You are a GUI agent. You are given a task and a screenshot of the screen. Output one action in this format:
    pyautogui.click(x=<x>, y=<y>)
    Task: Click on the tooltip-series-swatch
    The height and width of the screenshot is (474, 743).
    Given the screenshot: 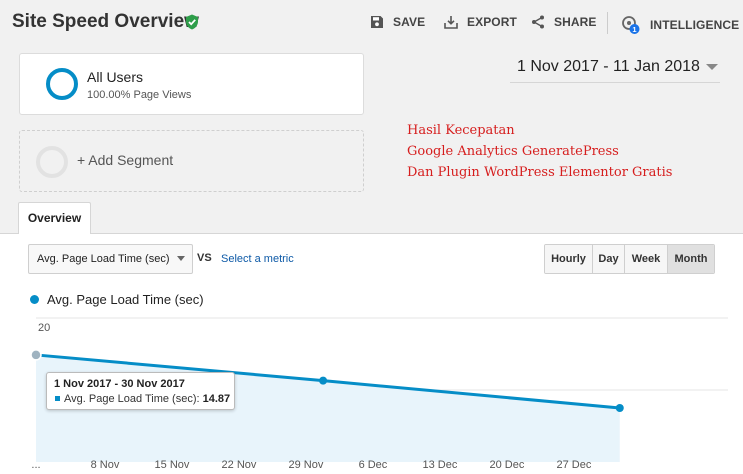 What is the action you would take?
    pyautogui.click(x=57, y=398)
    